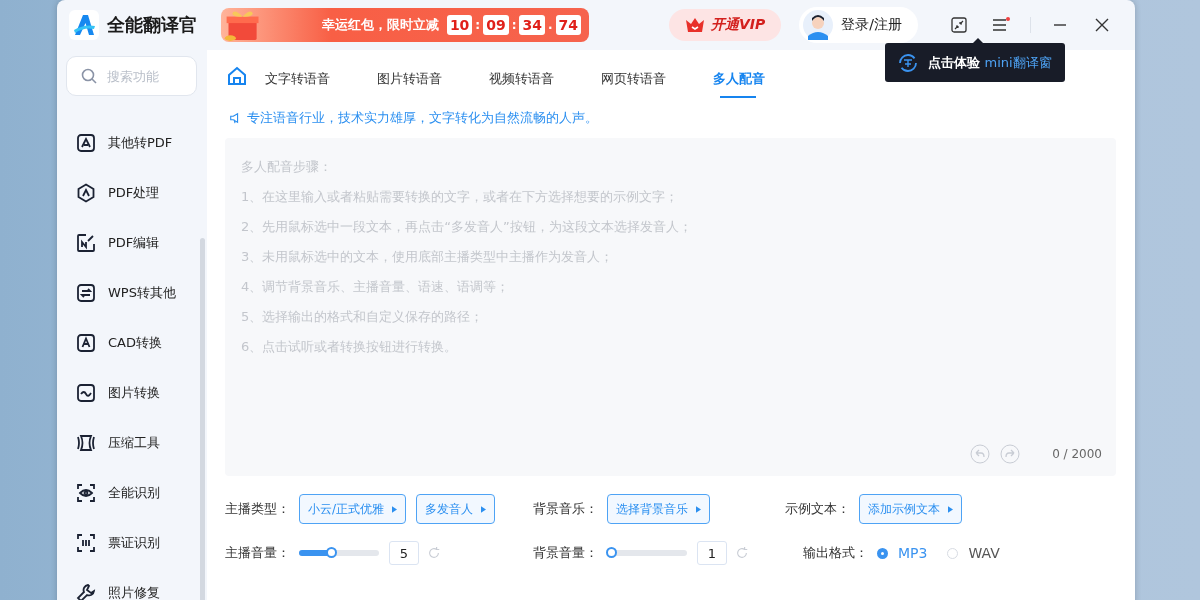 The width and height of the screenshot is (1200, 600). I want to click on tab: 网页转语音, so click(657, 84).